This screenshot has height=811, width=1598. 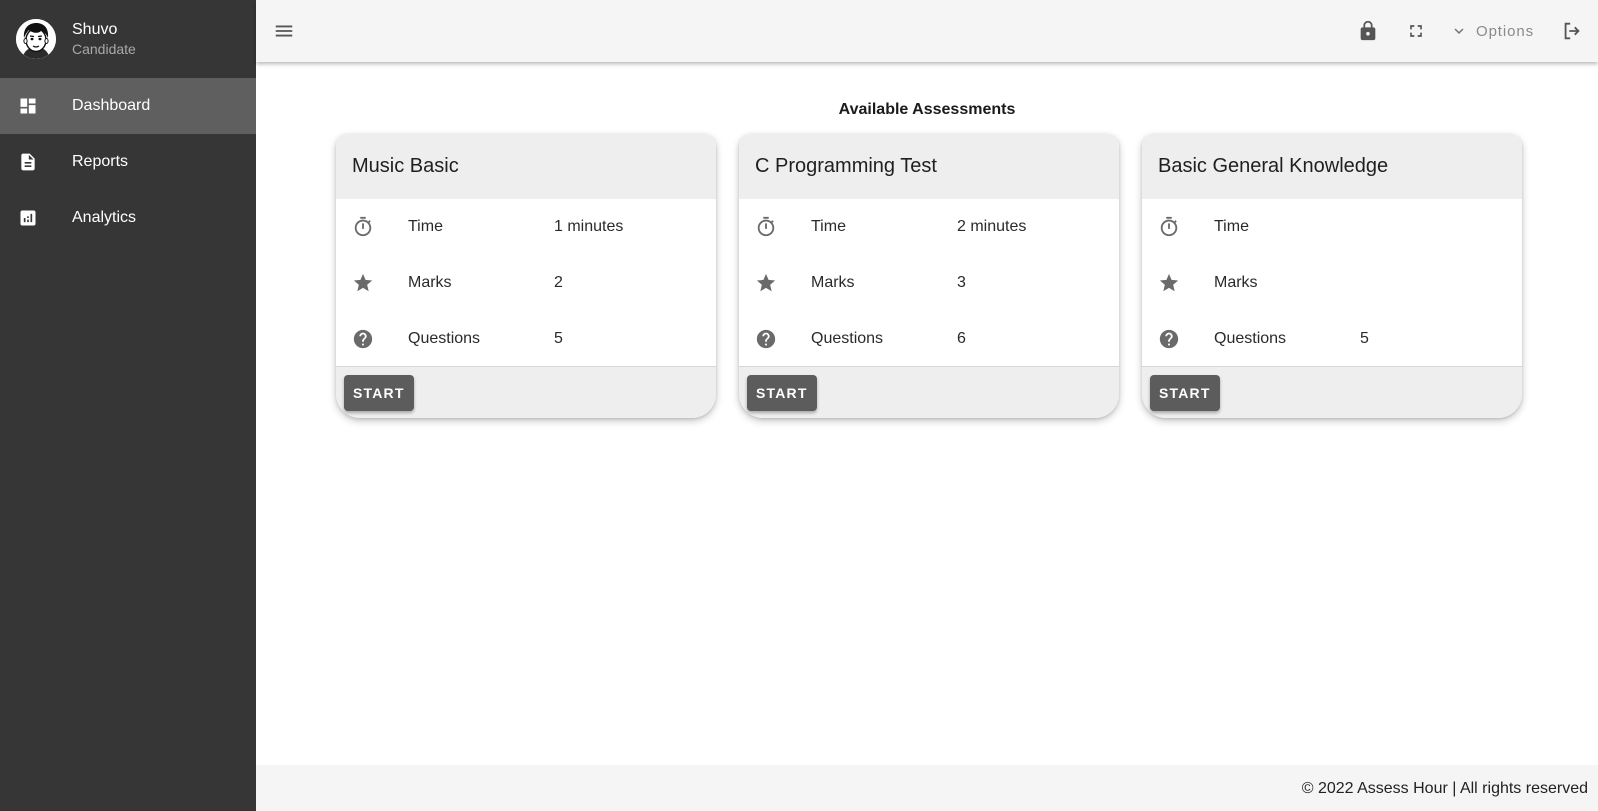 I want to click on avatar, so click(x=36, y=39).